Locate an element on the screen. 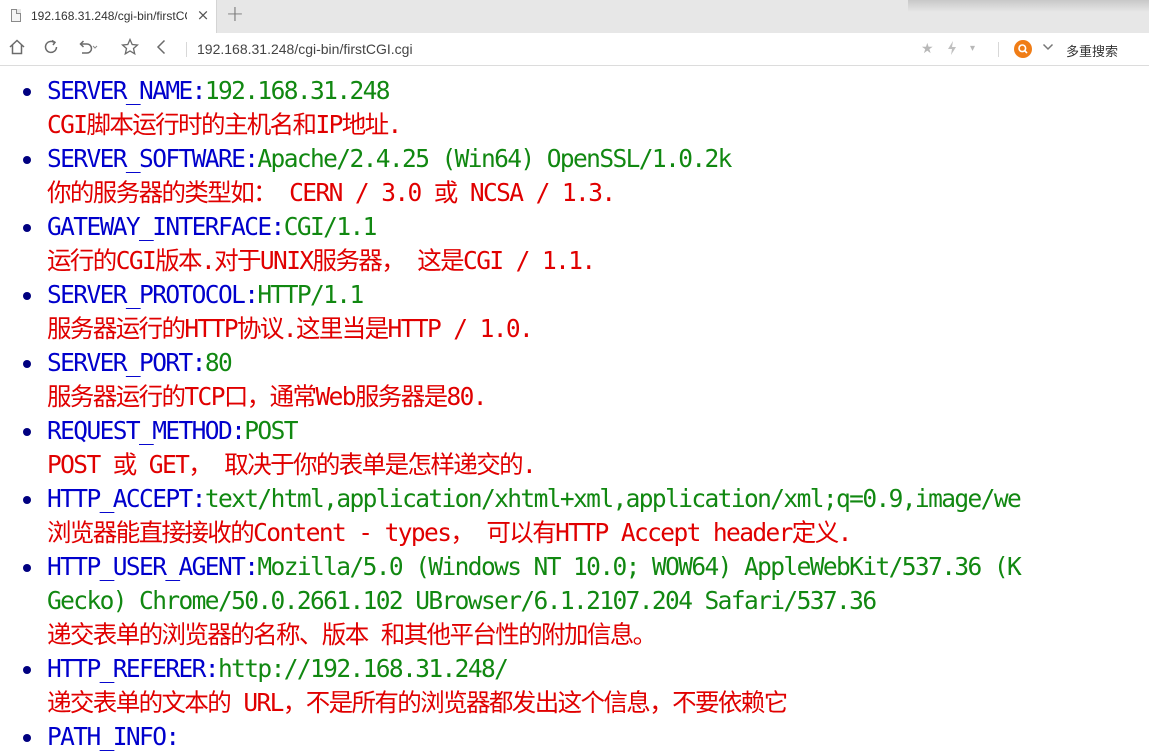 The image size is (1149, 754). new-tab-icon: + is located at coordinates (235, 16).